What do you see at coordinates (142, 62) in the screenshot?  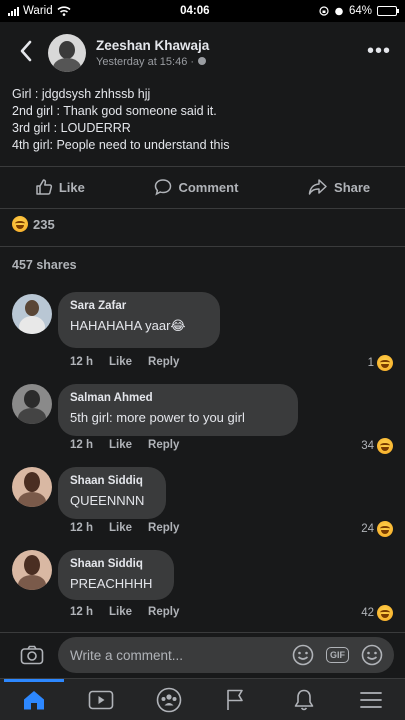 I see `post-time-text: Yesterday at 15:46` at bounding box center [142, 62].